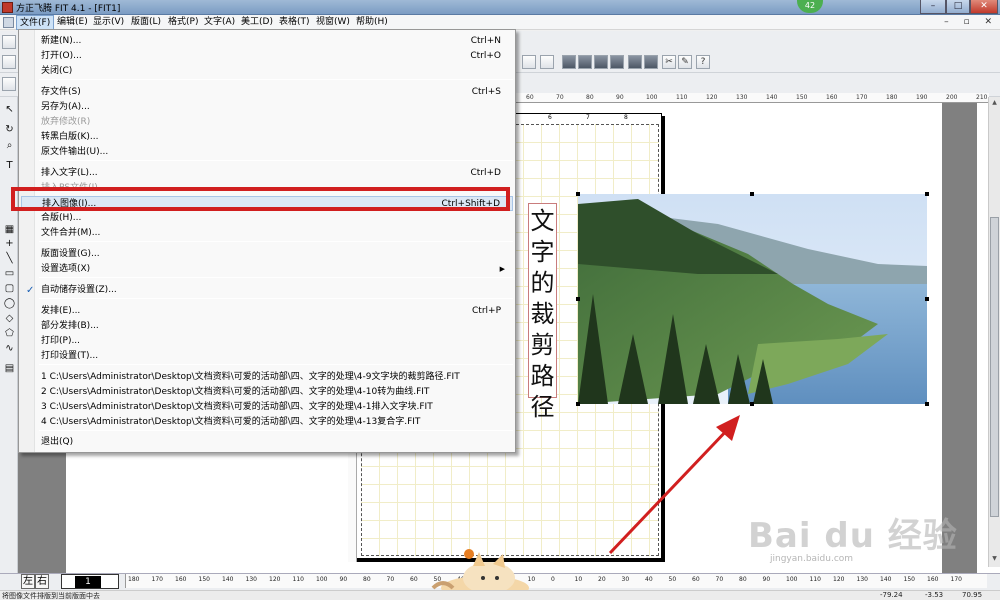 The image size is (1000, 600). I want to click on ime-badge: 42, so click(810, 6).